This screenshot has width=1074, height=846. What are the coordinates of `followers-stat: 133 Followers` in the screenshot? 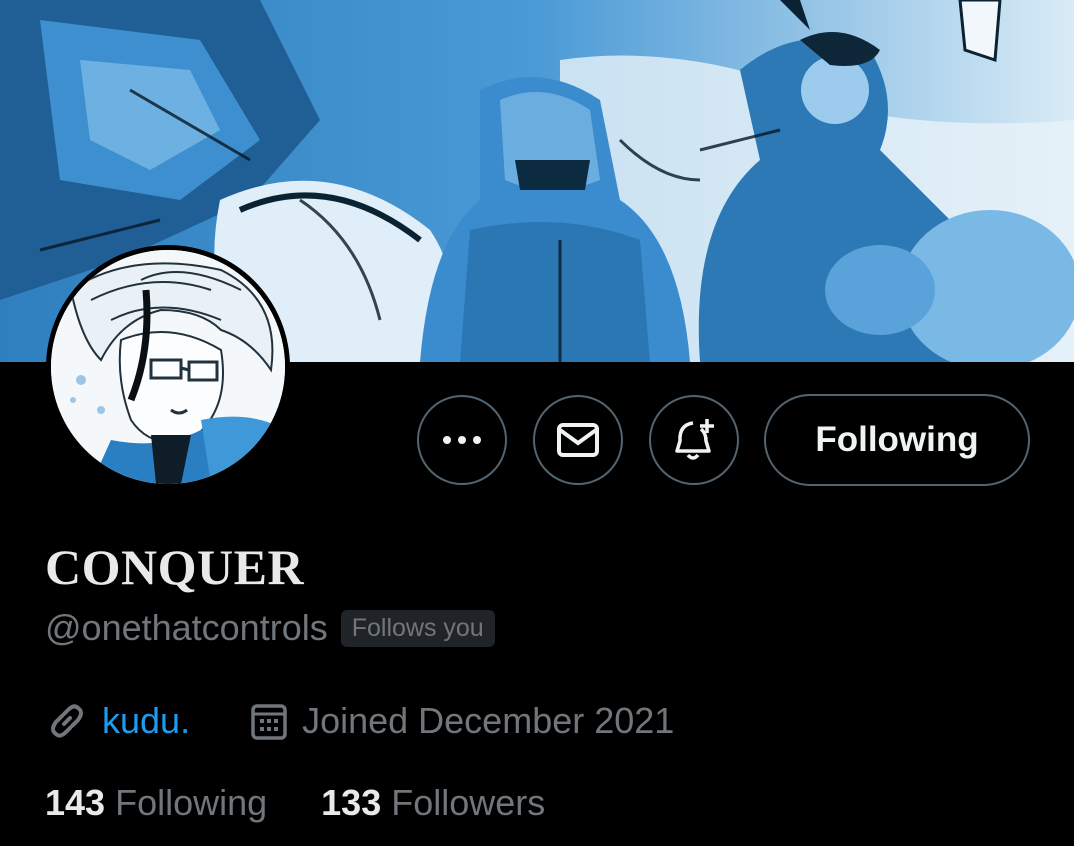 It's located at (433, 803).